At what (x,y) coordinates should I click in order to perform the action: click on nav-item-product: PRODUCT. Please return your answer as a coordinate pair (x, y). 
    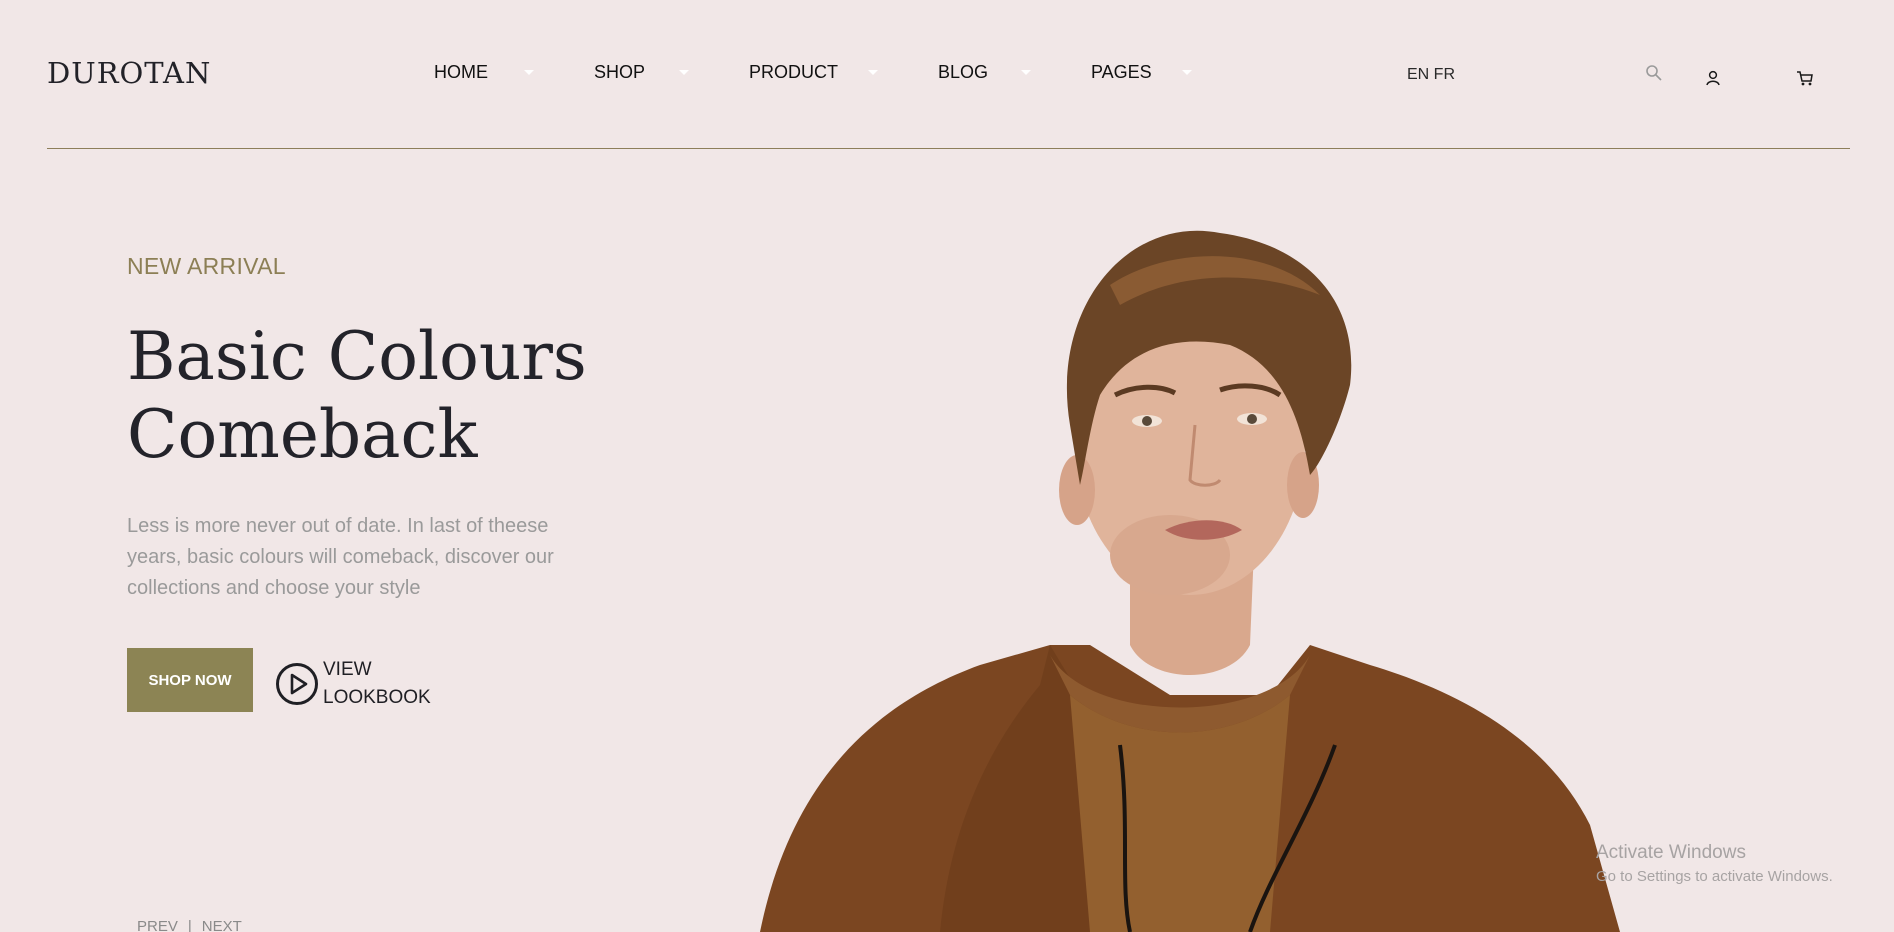
    Looking at the image, I should click on (793, 72).